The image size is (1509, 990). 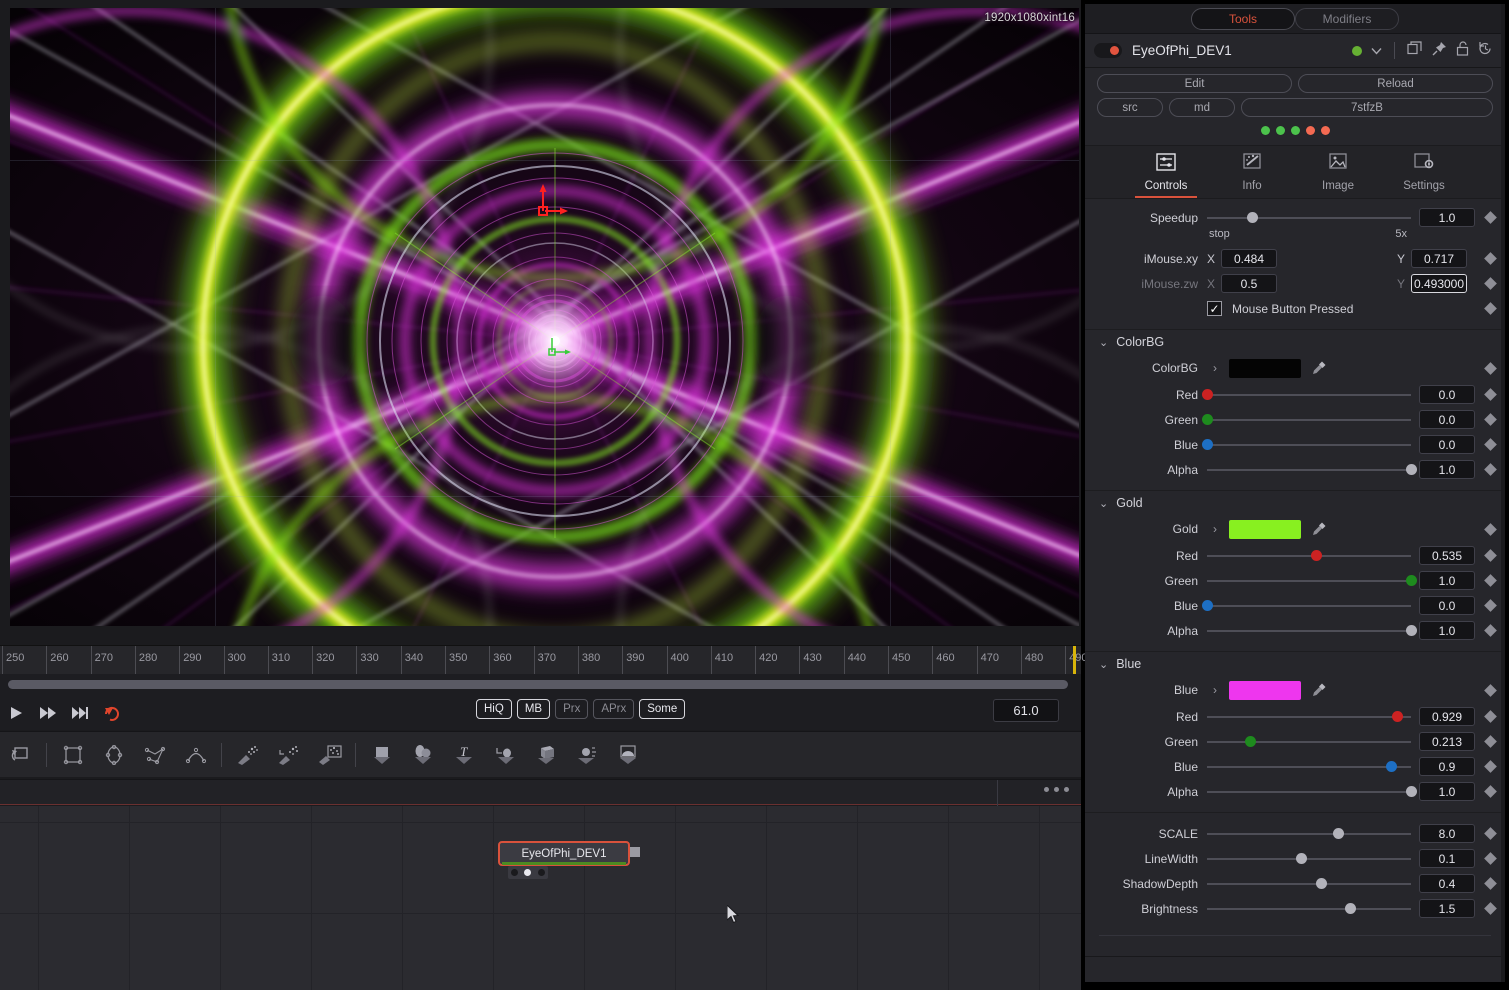 I want to click on colorbg-alpha-slider, so click(x=1312, y=469).